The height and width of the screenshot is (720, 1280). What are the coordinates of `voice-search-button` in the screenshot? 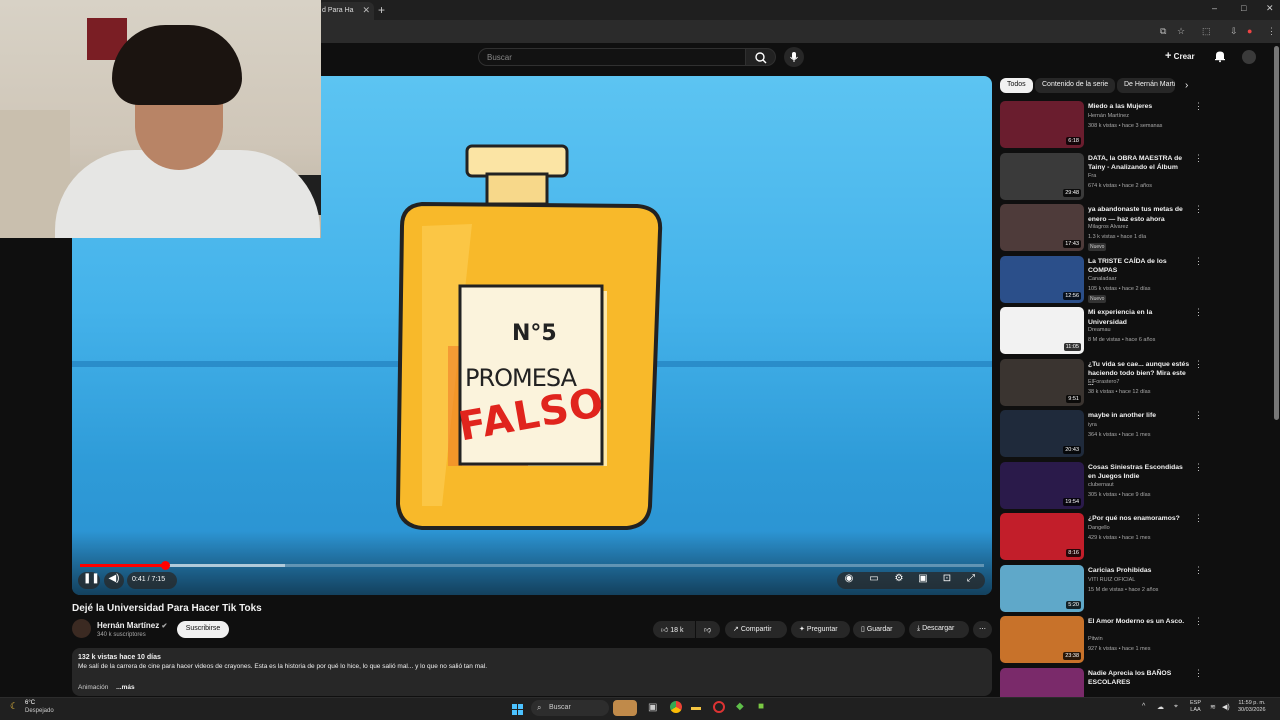 It's located at (794, 57).